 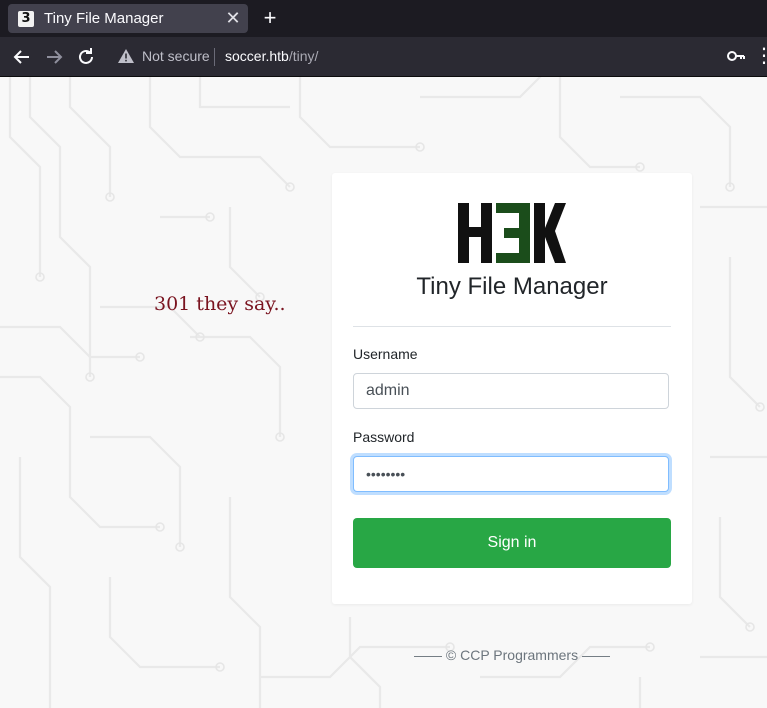 What do you see at coordinates (214, 57) in the screenshot?
I see `url-separator` at bounding box center [214, 57].